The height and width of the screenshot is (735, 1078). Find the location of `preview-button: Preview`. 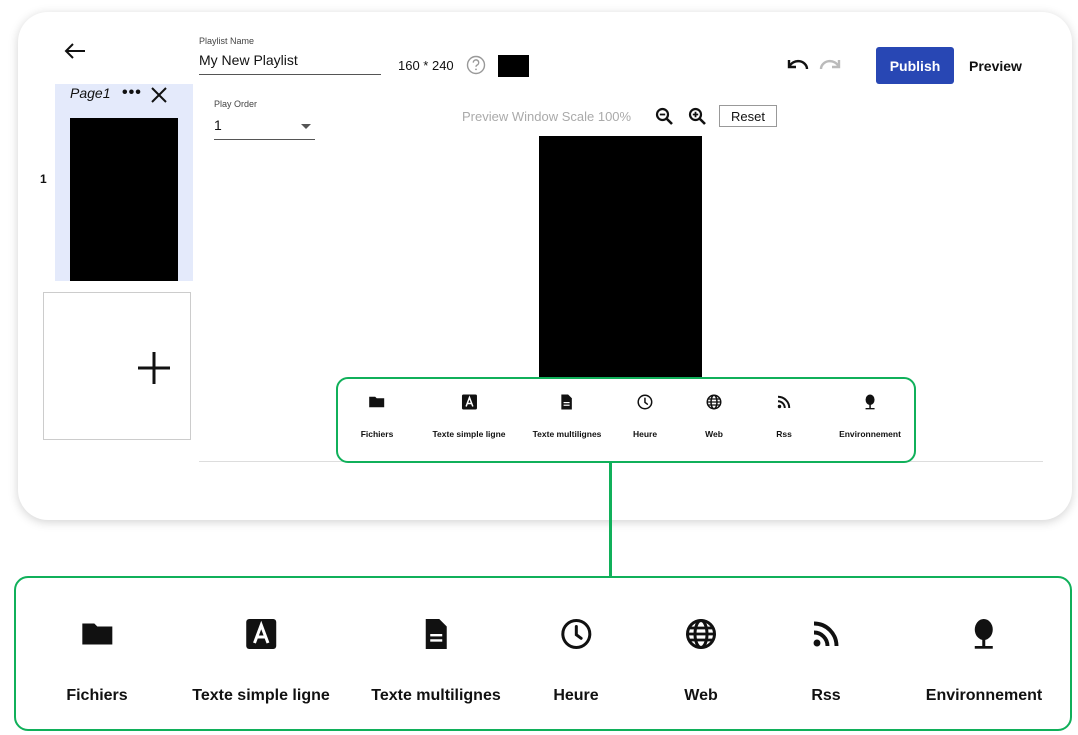

preview-button: Preview is located at coordinates (995, 66).